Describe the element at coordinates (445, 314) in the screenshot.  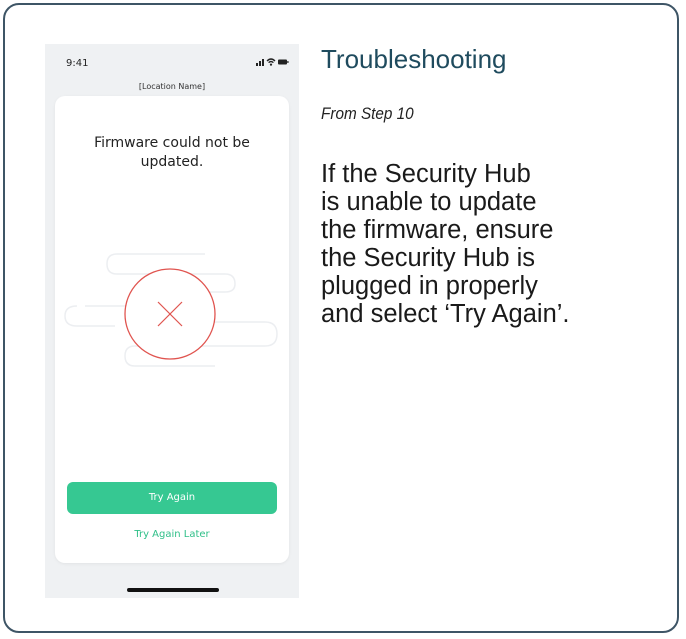
I see `instruction-line: and select ‘Try Again’.` at that location.